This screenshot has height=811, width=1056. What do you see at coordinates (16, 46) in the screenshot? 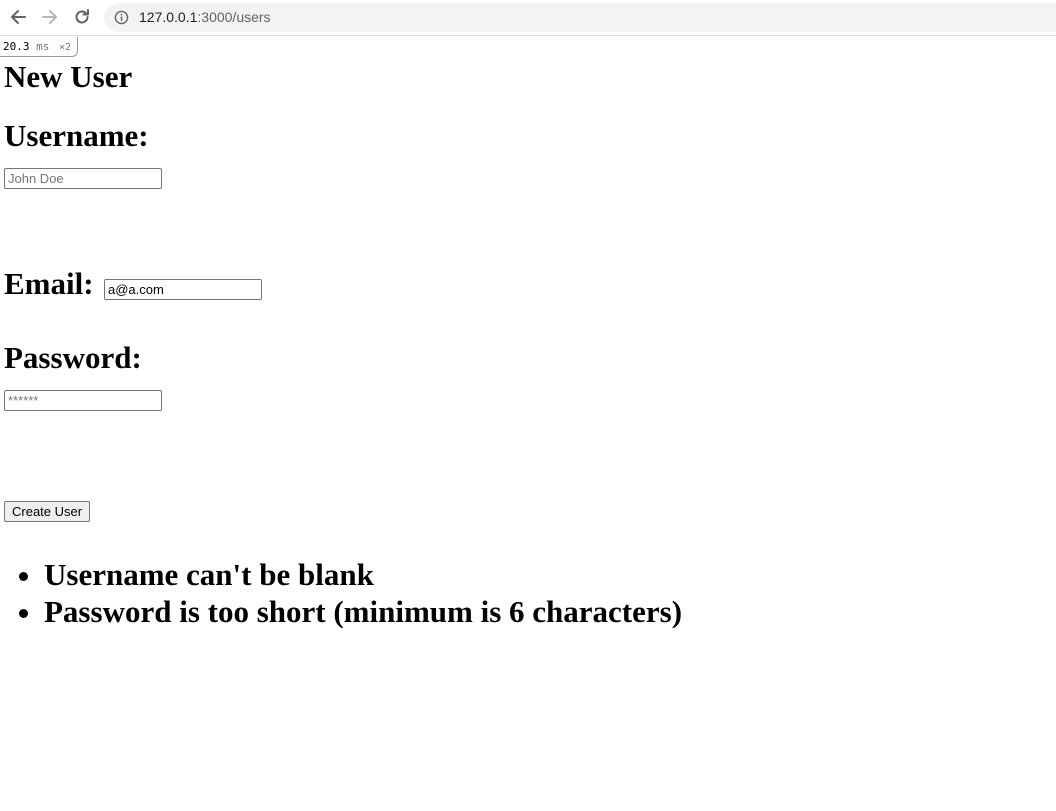
I see `profiler-time: 20.3` at bounding box center [16, 46].